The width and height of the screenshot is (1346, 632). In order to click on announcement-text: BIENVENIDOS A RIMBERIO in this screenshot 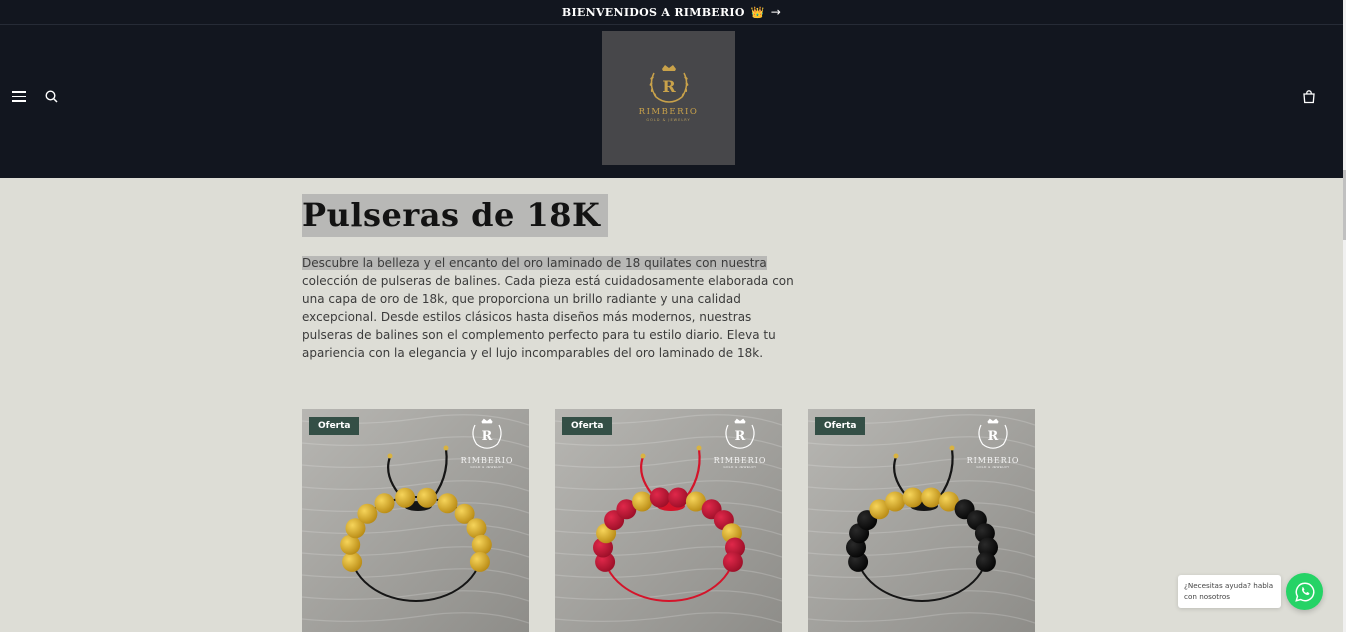, I will do `click(653, 12)`.